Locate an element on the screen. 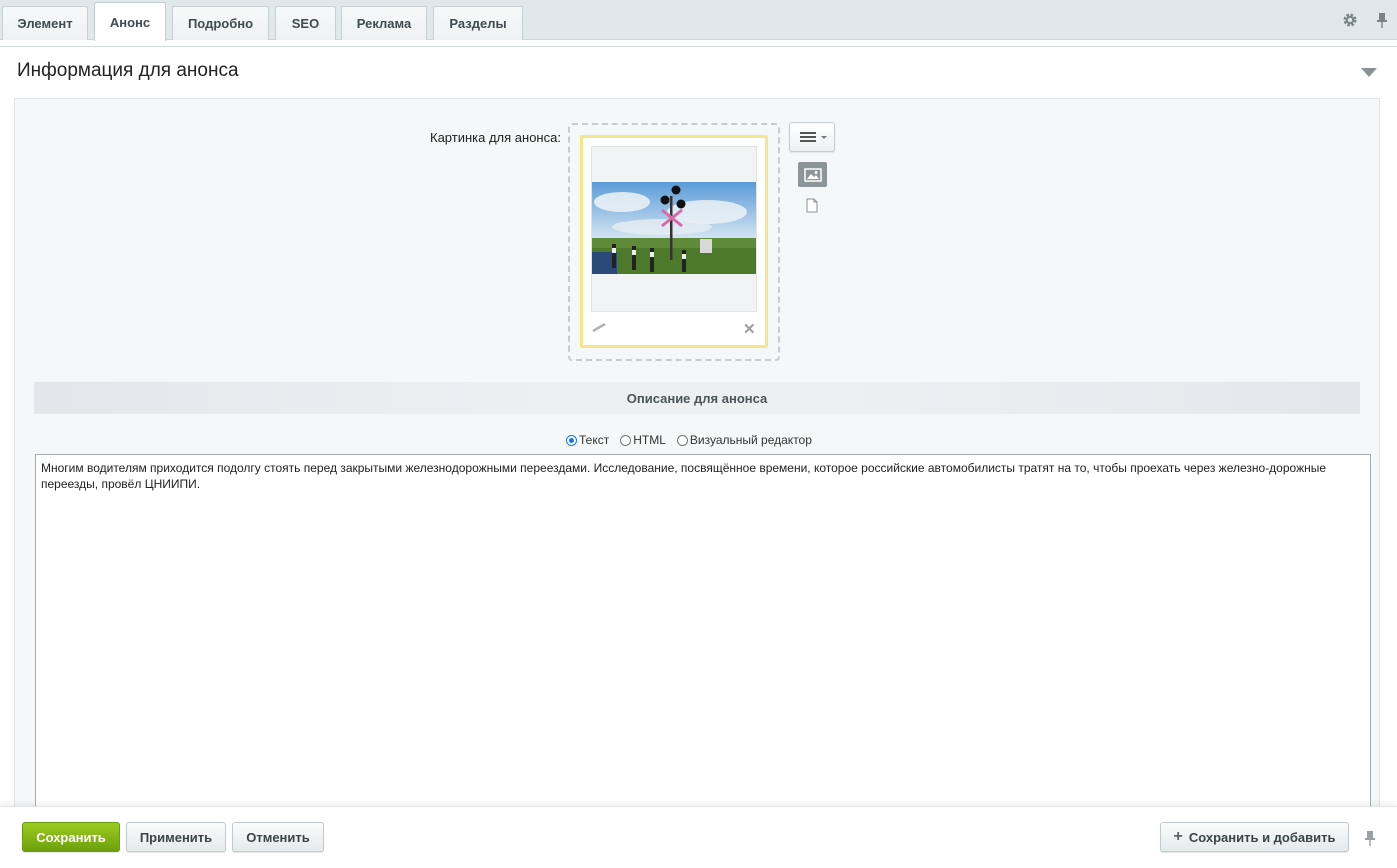  description-mode-group: Текст HTML Визуальный редактор is located at coordinates (694, 440).